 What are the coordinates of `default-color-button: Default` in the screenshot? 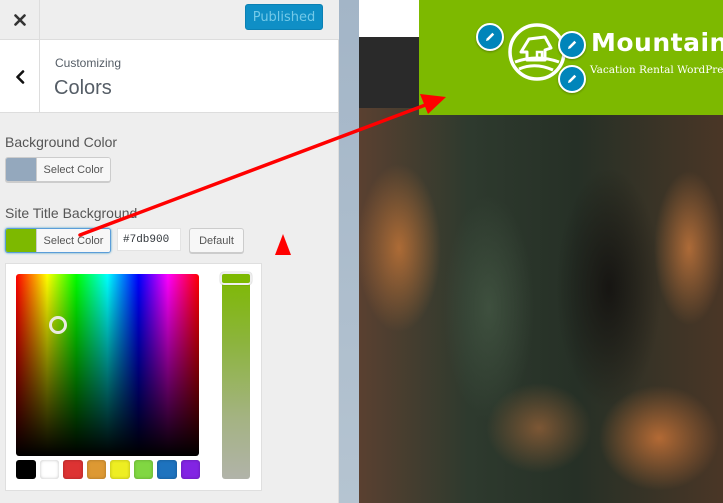 It's located at (216, 240).